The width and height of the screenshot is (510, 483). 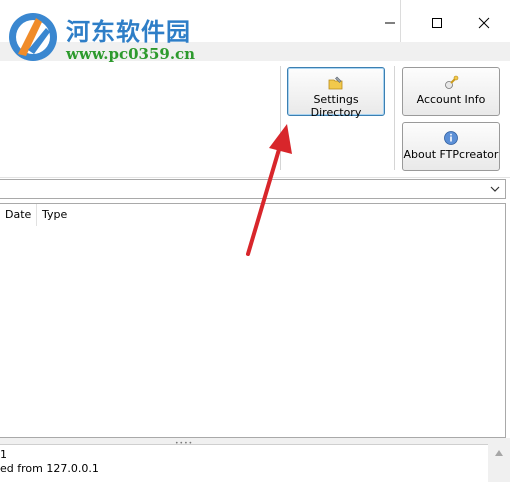 What do you see at coordinates (33, 37) in the screenshot?
I see `watermark-logo-icon` at bounding box center [33, 37].